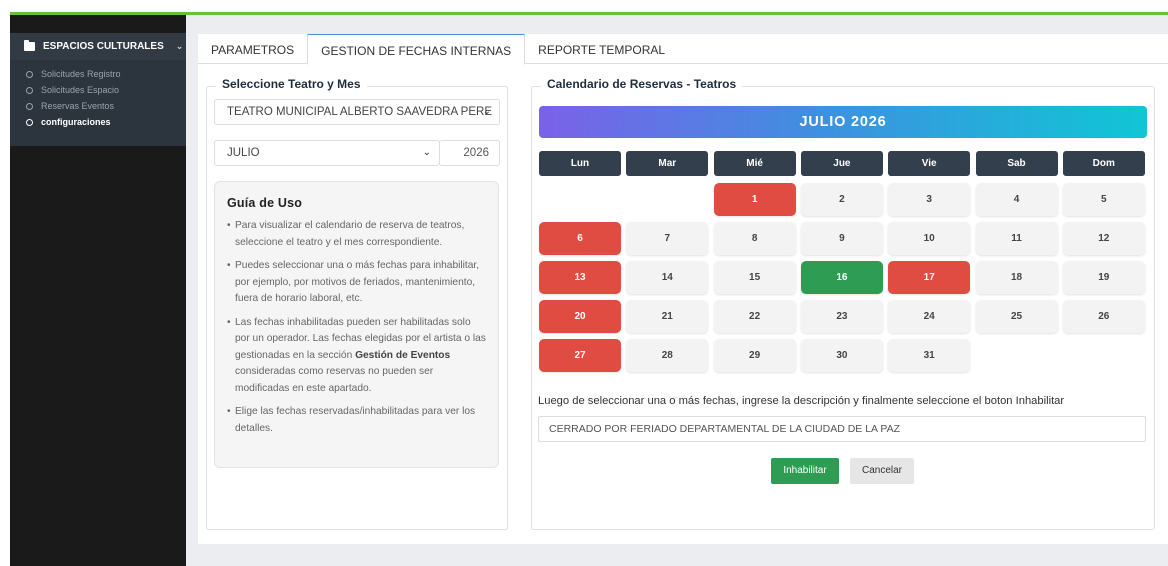 The width and height of the screenshot is (1168, 566). What do you see at coordinates (81, 74) in the screenshot?
I see `sidebar-item-label: Solicitudes Registro` at bounding box center [81, 74].